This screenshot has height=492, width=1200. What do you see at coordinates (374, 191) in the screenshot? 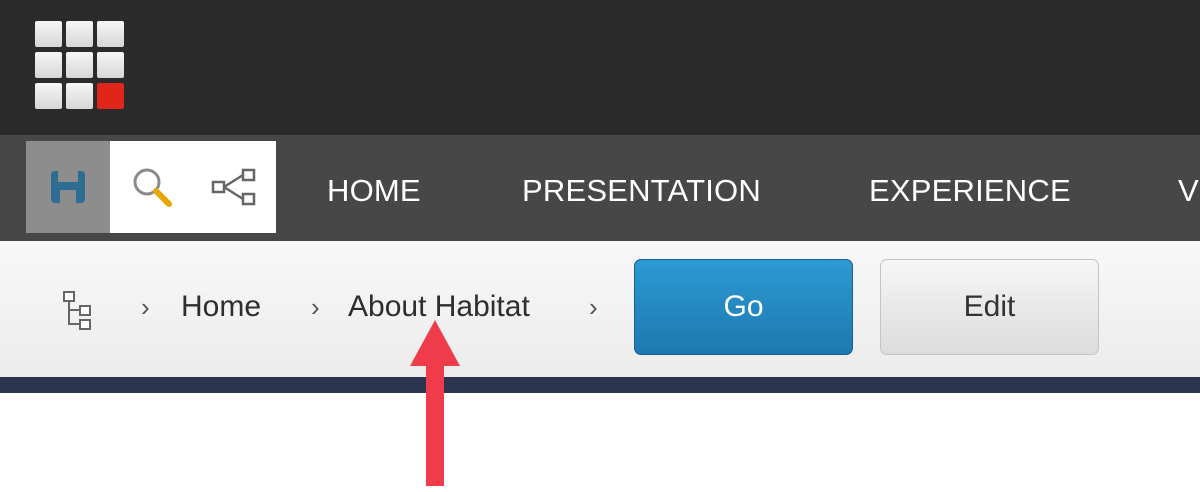
I see `tab-home: HOME` at bounding box center [374, 191].